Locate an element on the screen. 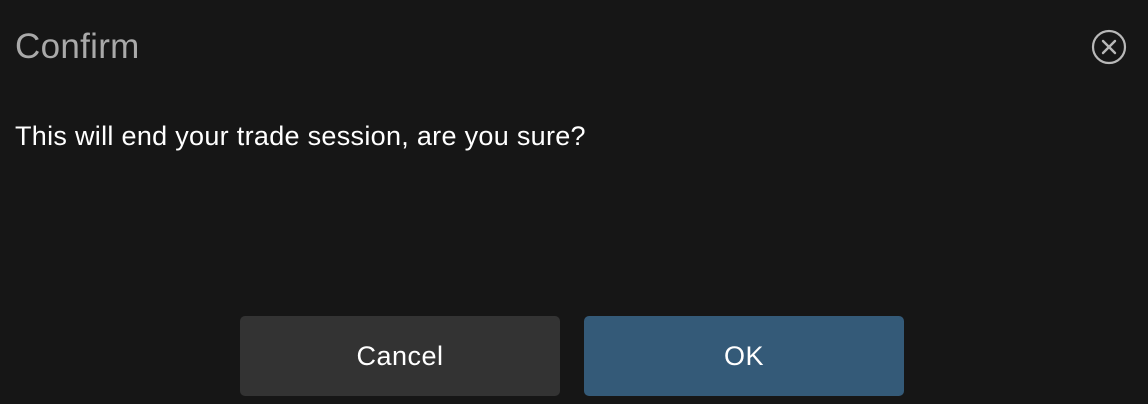 This screenshot has height=404, width=1148. close-button is located at coordinates (1109, 47).